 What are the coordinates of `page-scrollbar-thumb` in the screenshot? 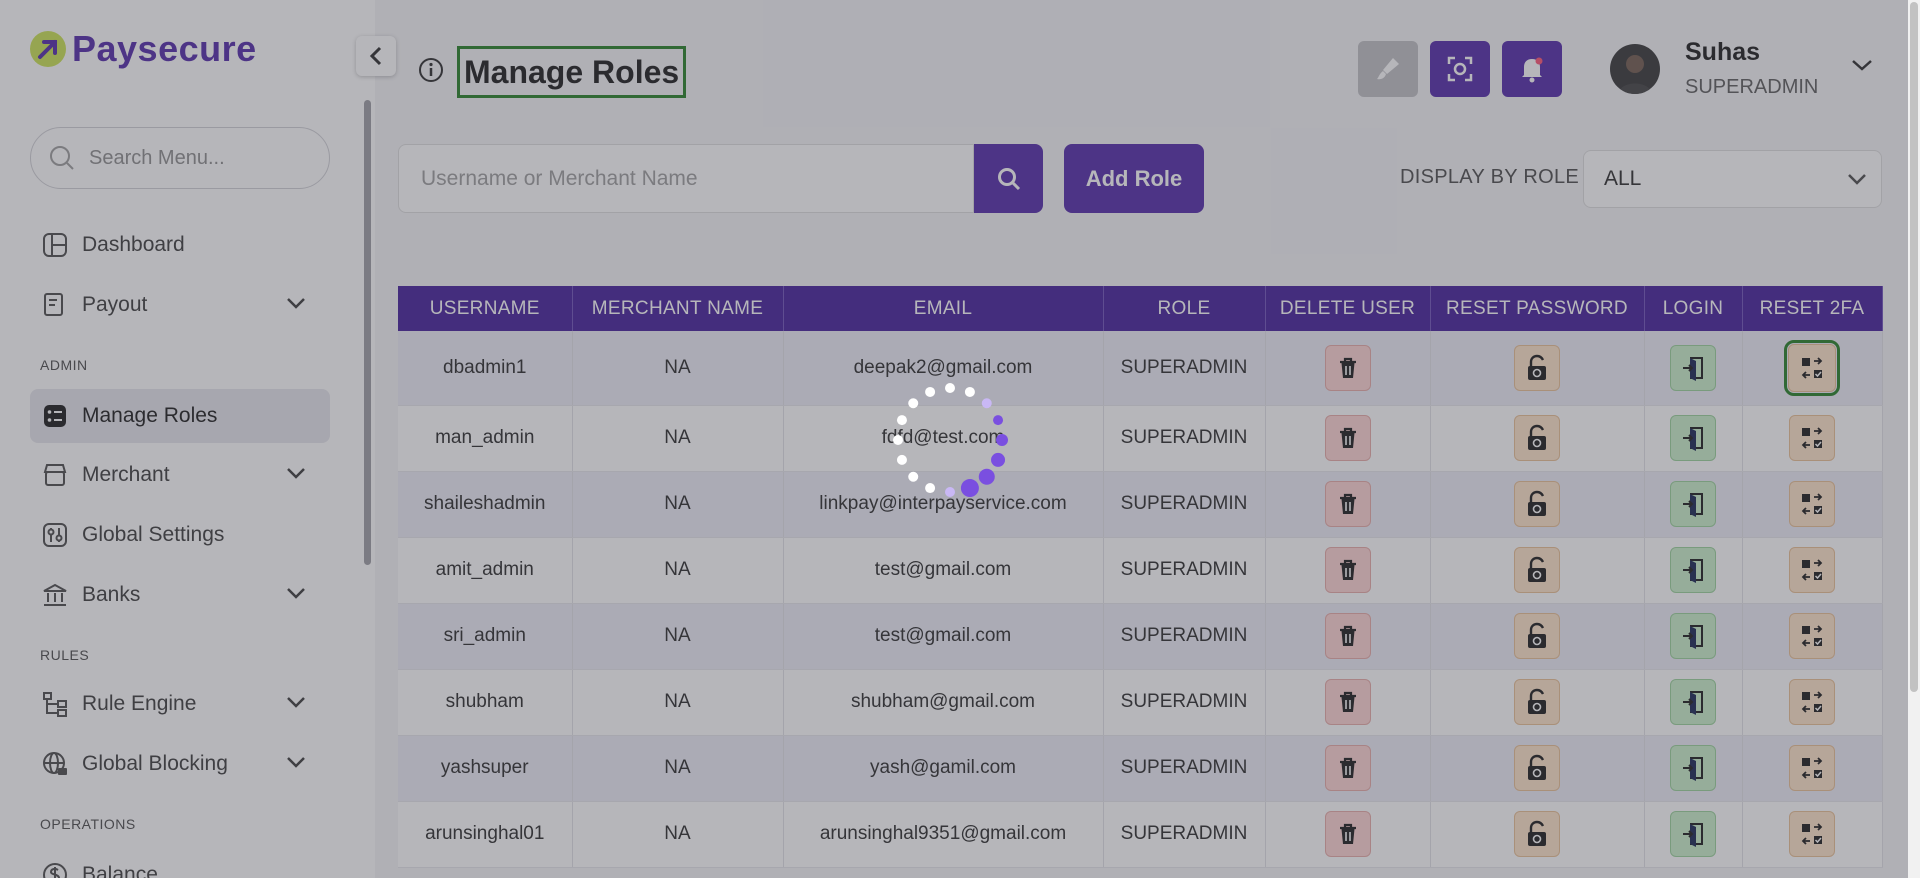 It's located at (1914, 347).